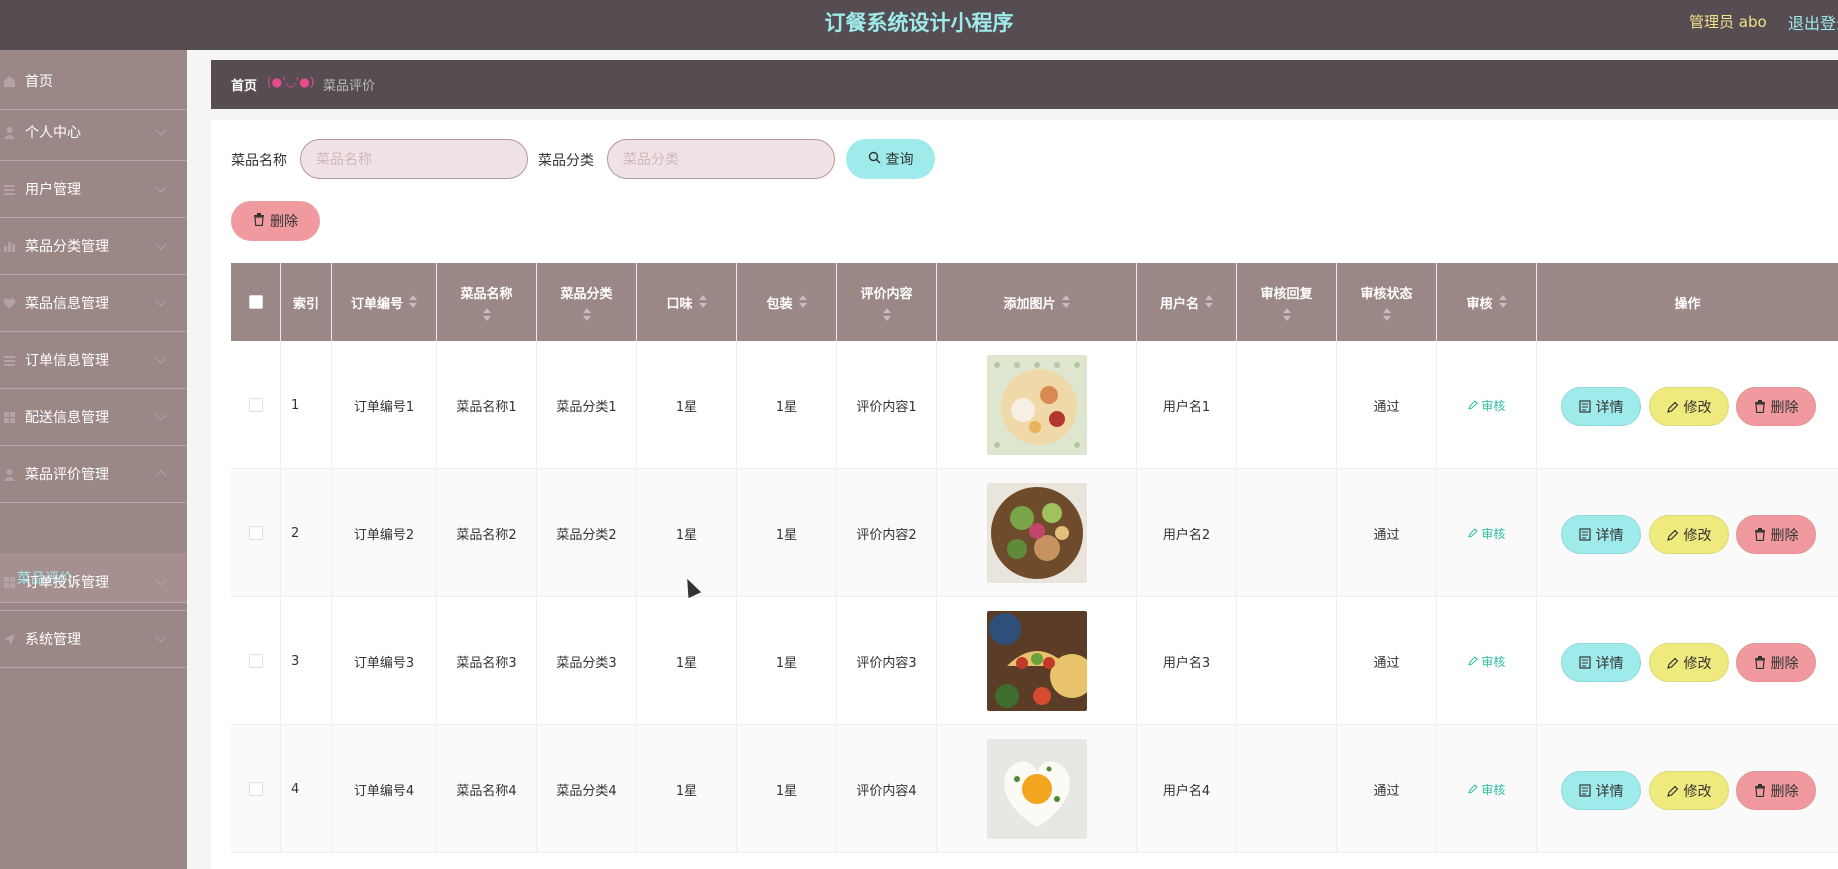  Describe the element at coordinates (1029, 304) in the screenshot. I see `header-label: 添加图片` at that location.